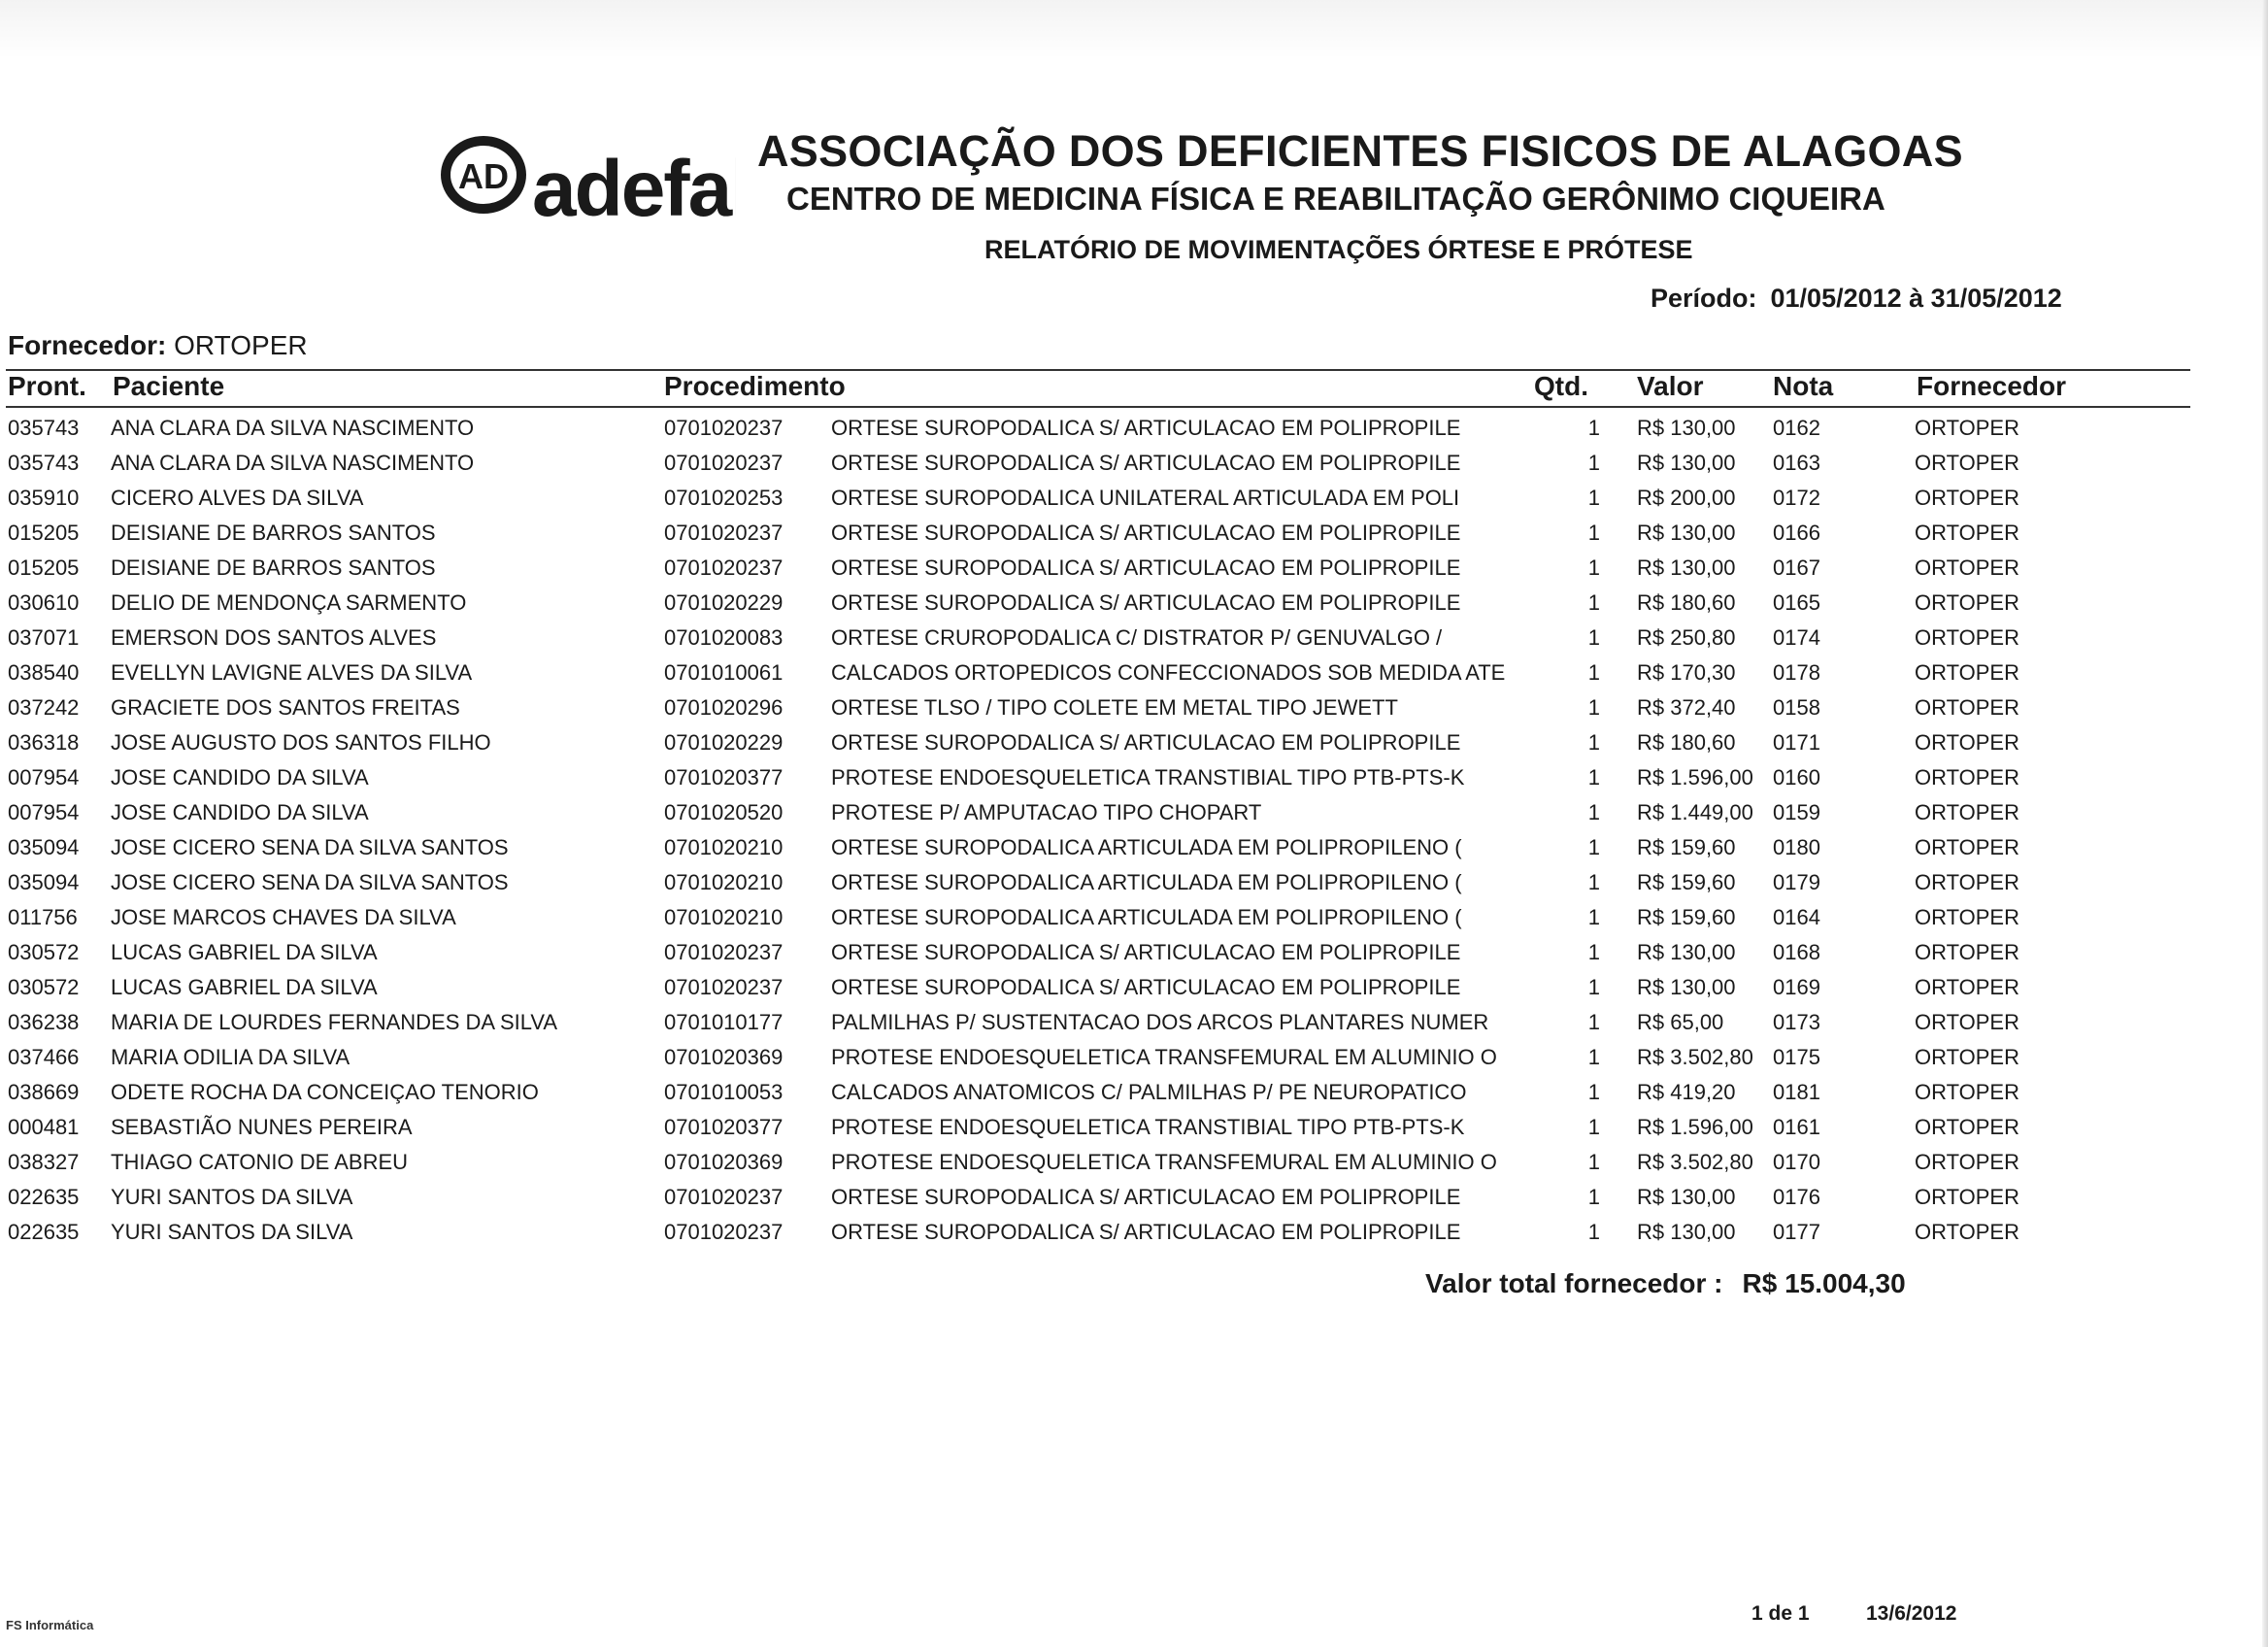 The image size is (2268, 1647). What do you see at coordinates (724, 1162) in the screenshot?
I see `cell-procedure-code: 0701020369` at bounding box center [724, 1162].